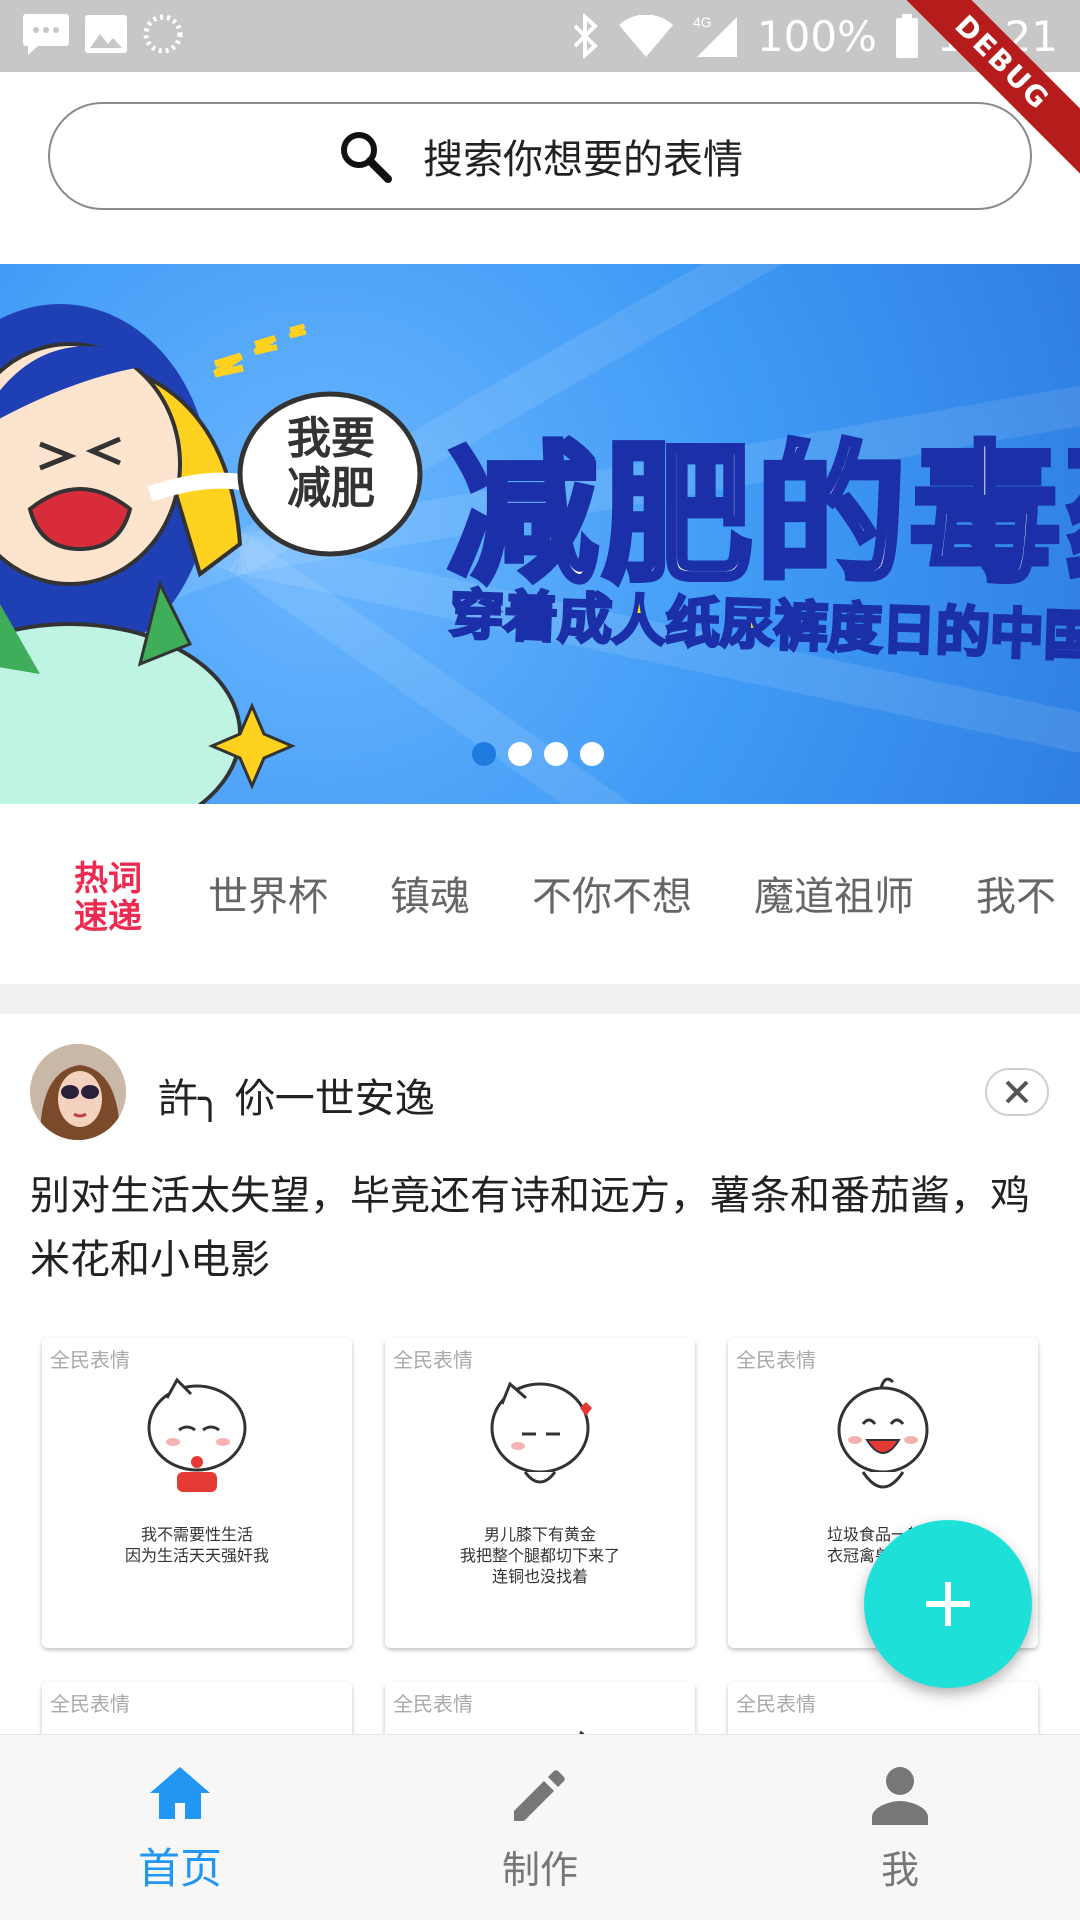 This screenshot has height=1920, width=1080. What do you see at coordinates (906, 36) in the screenshot?
I see `battery-icon` at bounding box center [906, 36].